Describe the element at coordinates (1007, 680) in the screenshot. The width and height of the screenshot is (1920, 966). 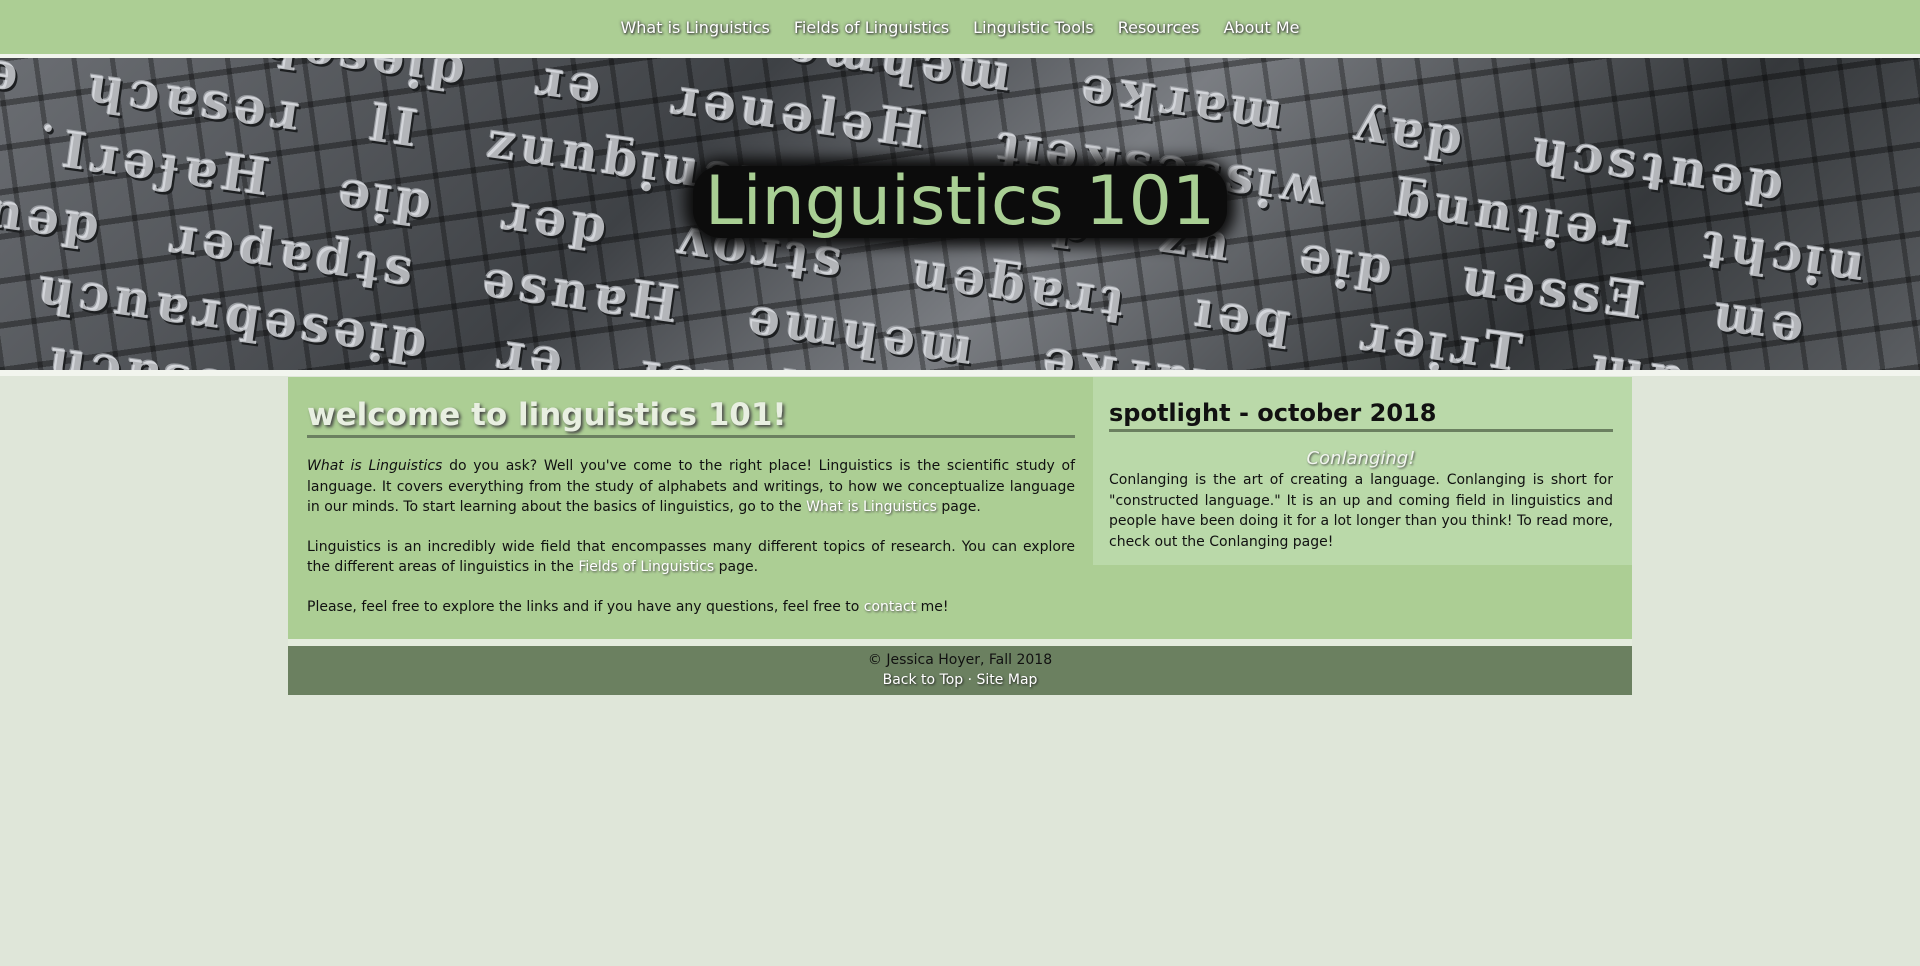
I see `site-map-link: Site Map` at that location.